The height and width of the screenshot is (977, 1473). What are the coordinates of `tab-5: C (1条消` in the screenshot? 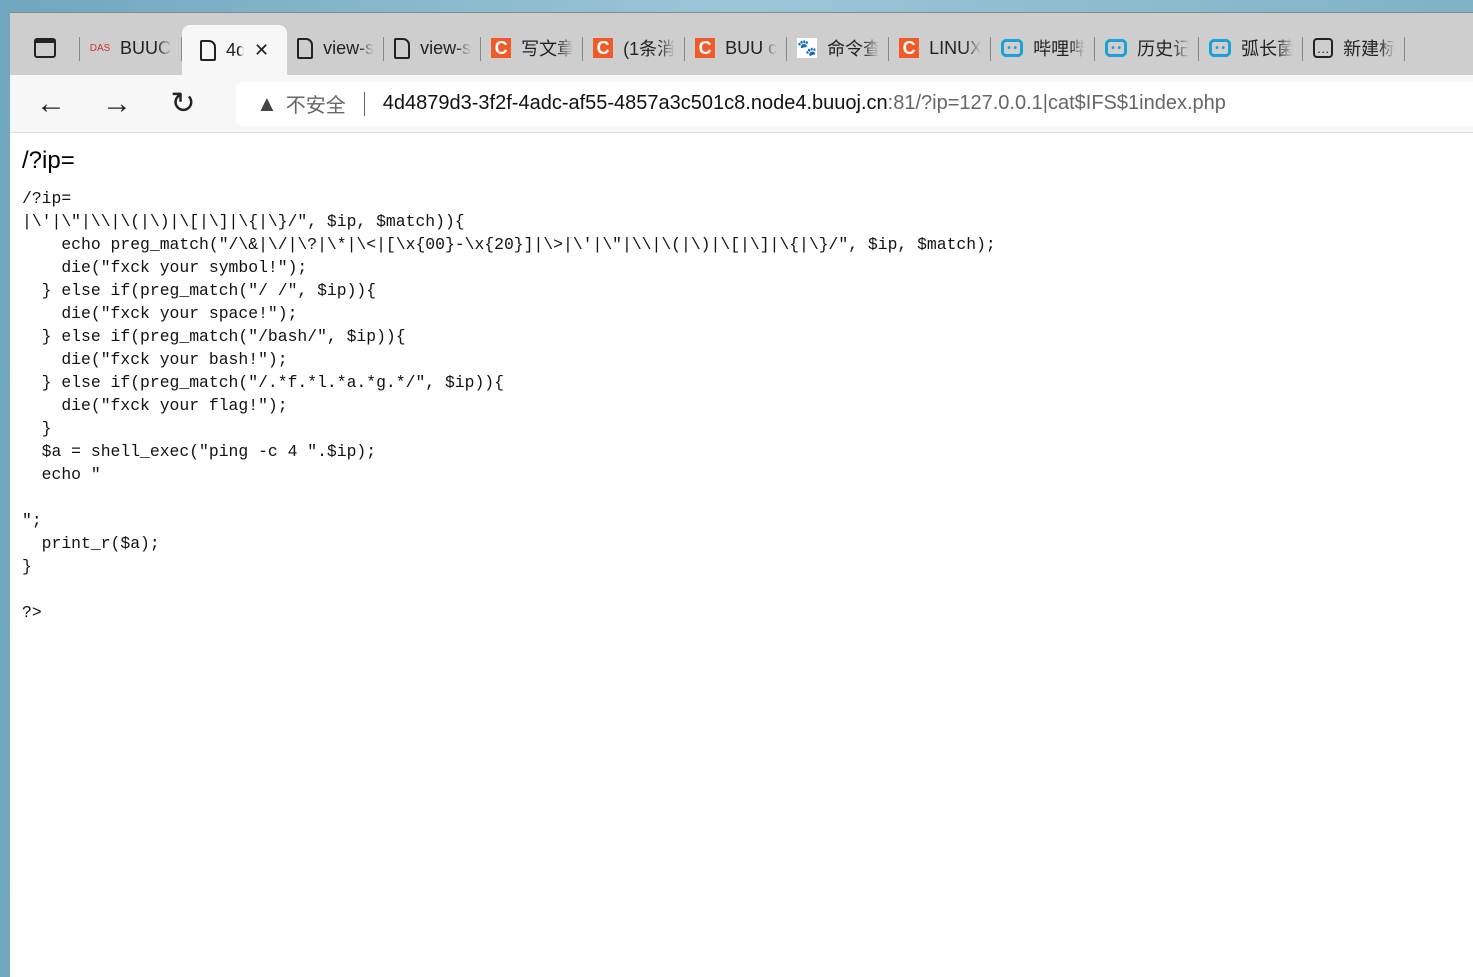 It's located at (634, 48).